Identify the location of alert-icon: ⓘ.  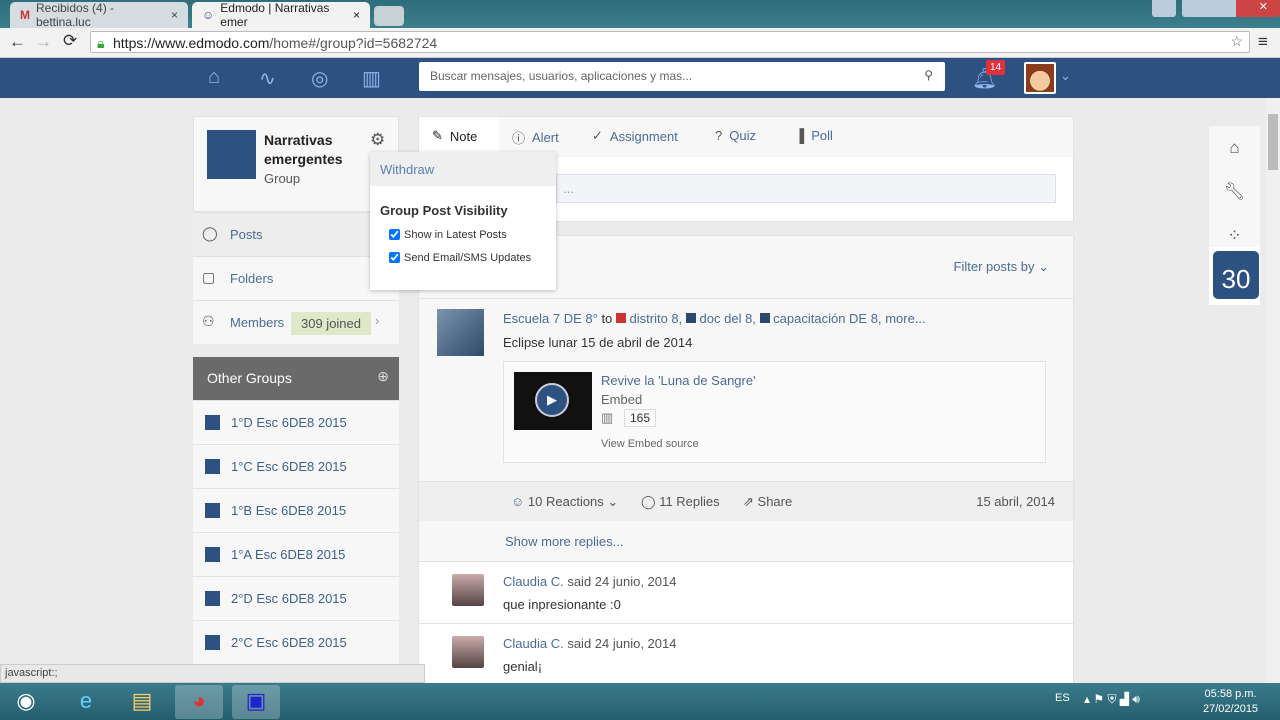
(519, 138).